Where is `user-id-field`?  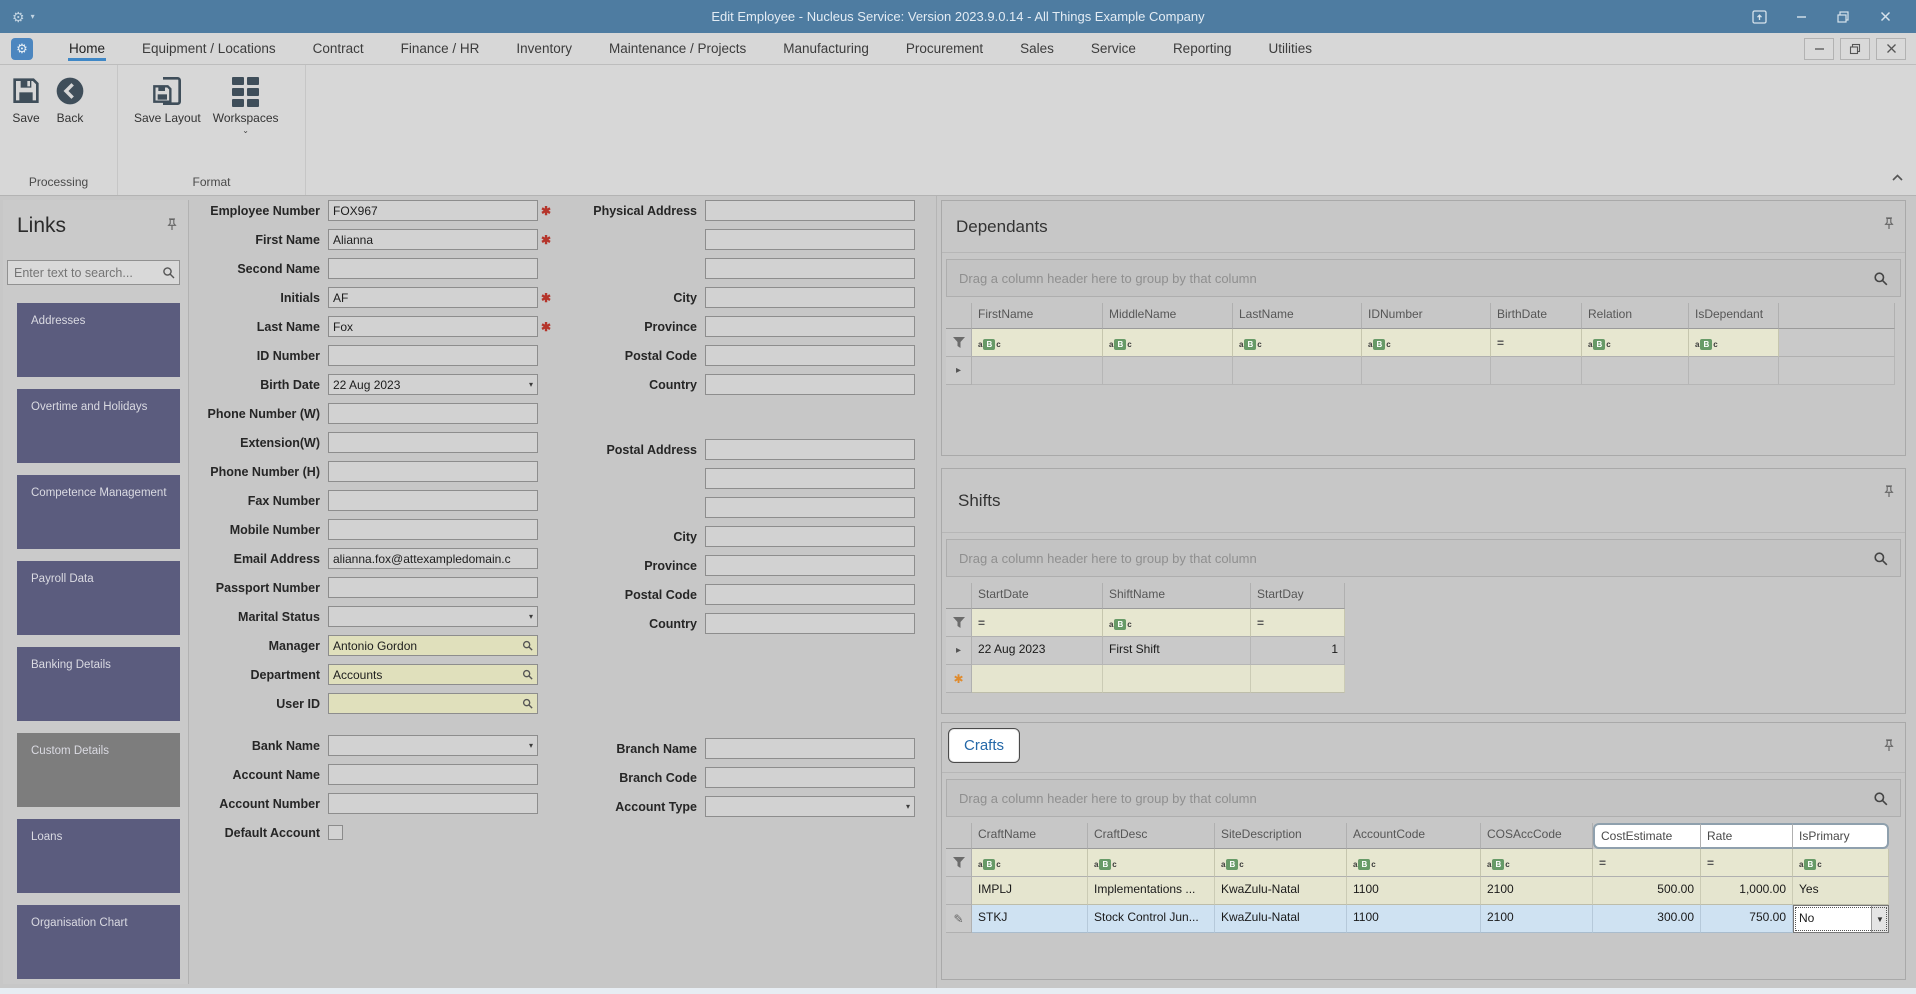 user-id-field is located at coordinates (433, 703).